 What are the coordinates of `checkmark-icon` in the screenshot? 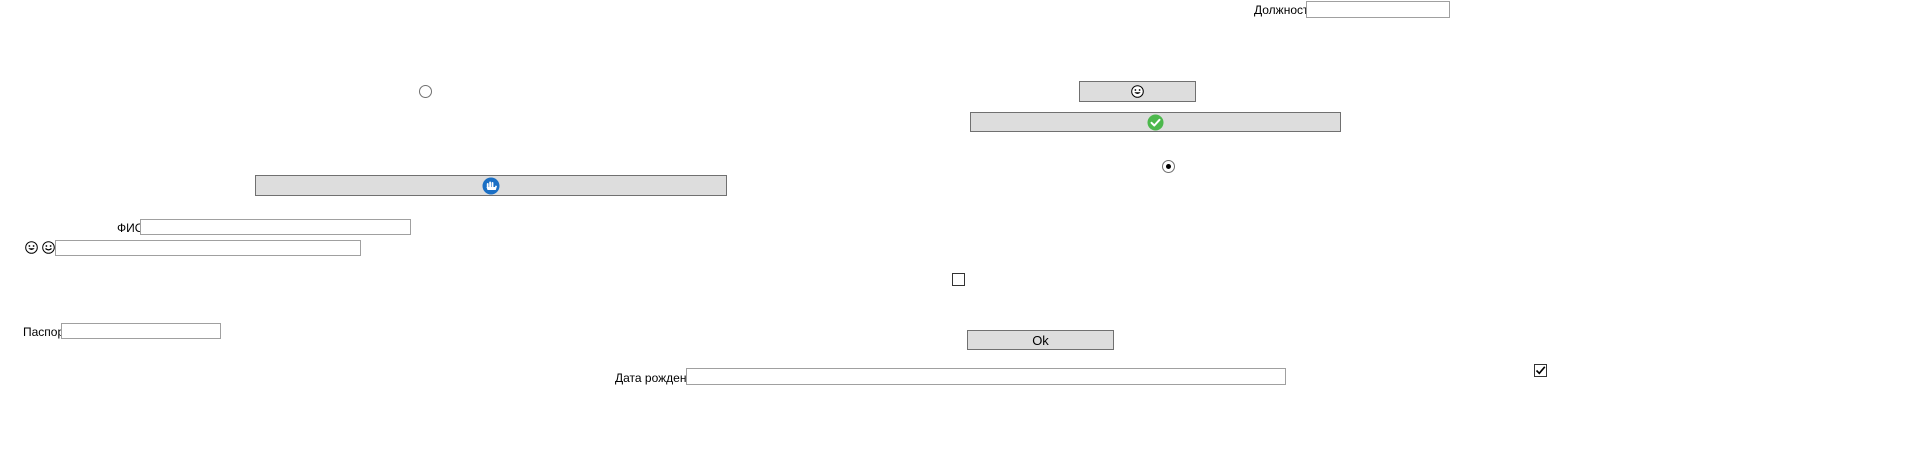 It's located at (1540, 370).